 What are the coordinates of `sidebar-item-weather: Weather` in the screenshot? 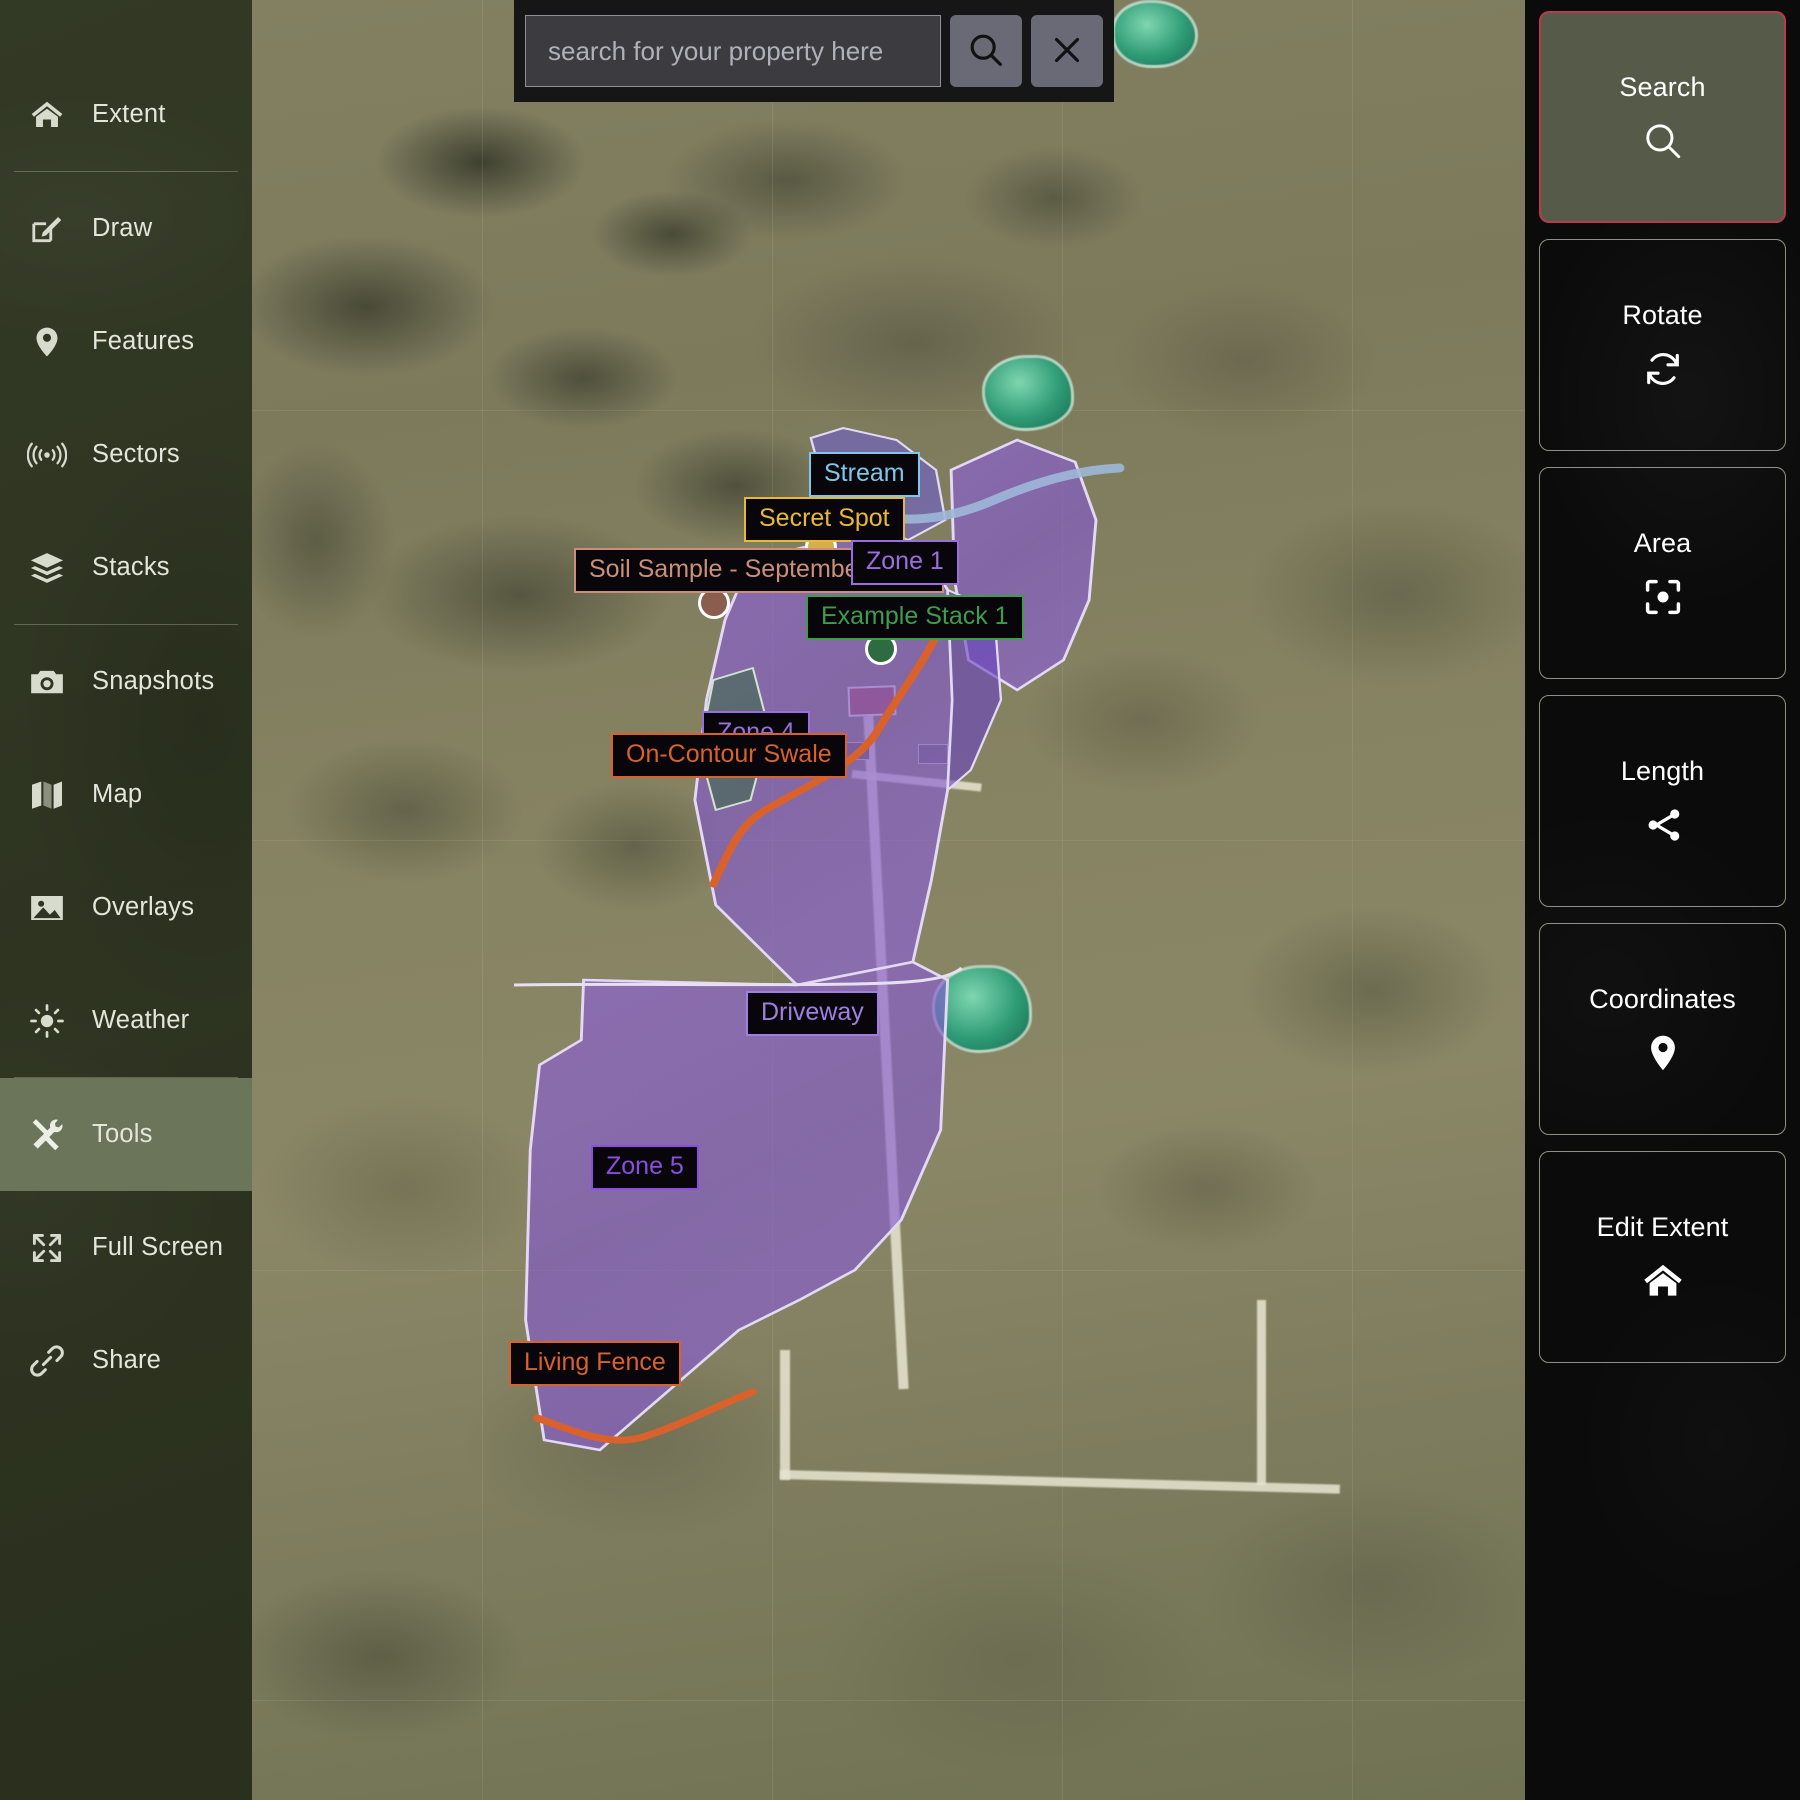 It's located at (126, 1020).